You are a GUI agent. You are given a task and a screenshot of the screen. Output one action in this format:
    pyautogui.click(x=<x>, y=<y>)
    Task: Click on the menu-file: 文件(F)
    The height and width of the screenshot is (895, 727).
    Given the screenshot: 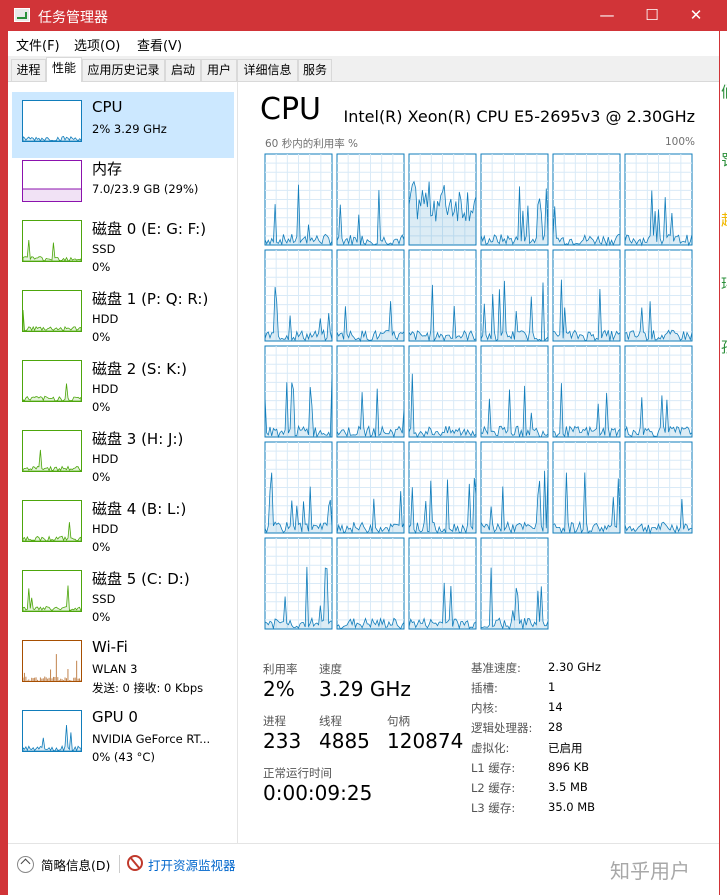 What is the action you would take?
    pyautogui.click(x=38, y=44)
    